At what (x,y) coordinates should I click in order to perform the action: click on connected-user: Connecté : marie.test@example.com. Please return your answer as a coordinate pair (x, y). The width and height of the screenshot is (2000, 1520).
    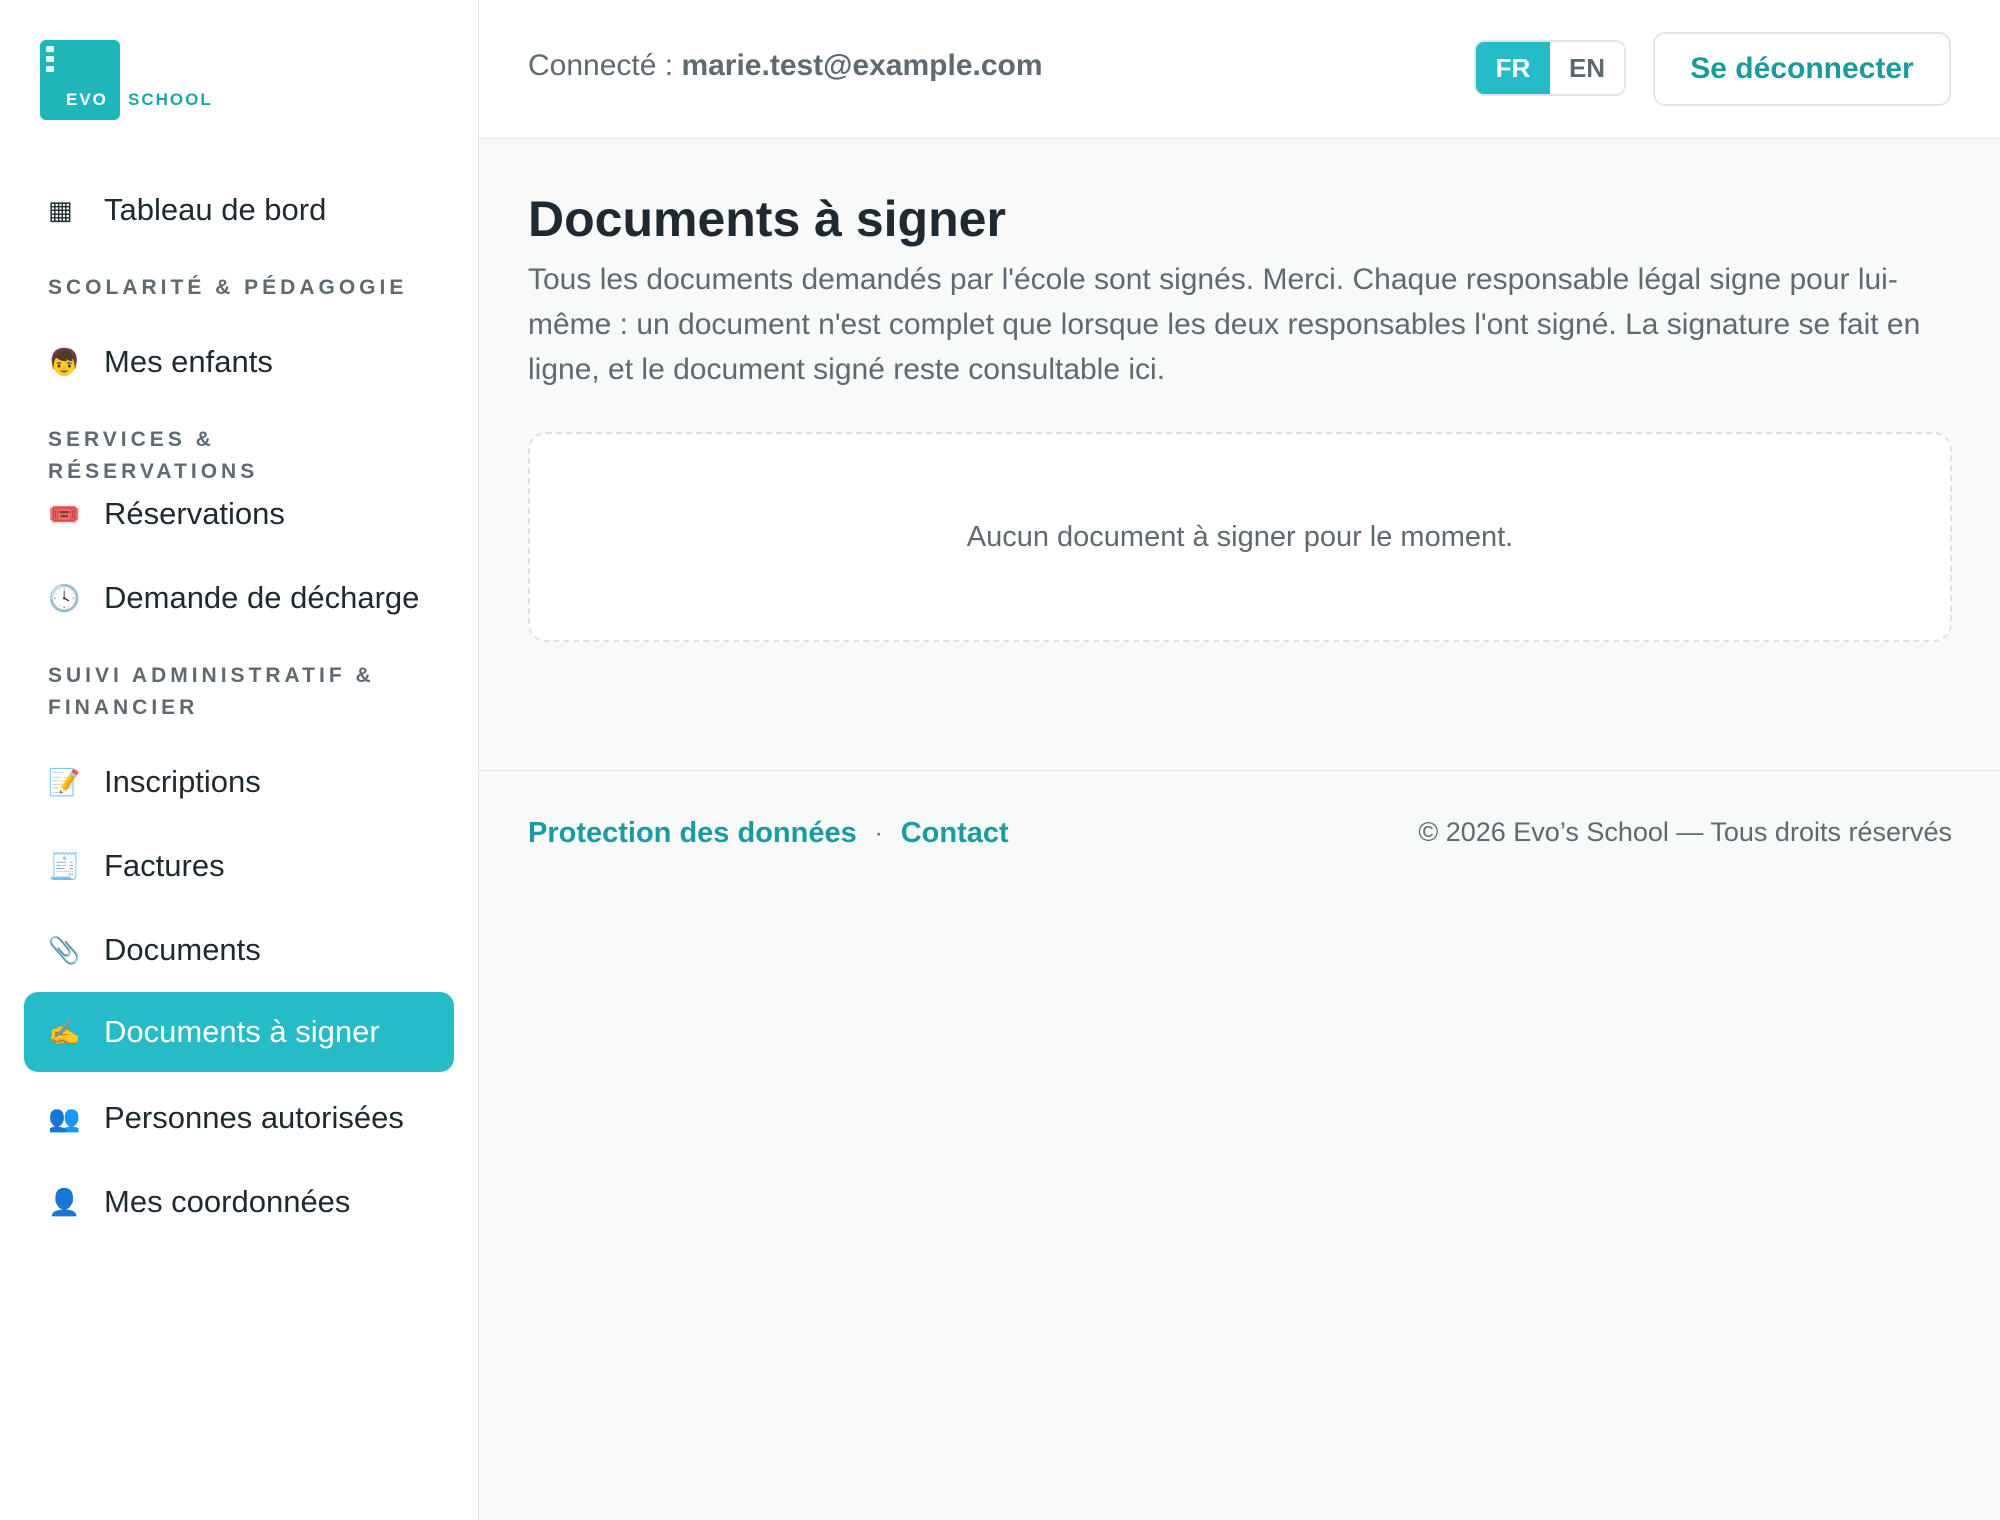
    Looking at the image, I should click on (785, 66).